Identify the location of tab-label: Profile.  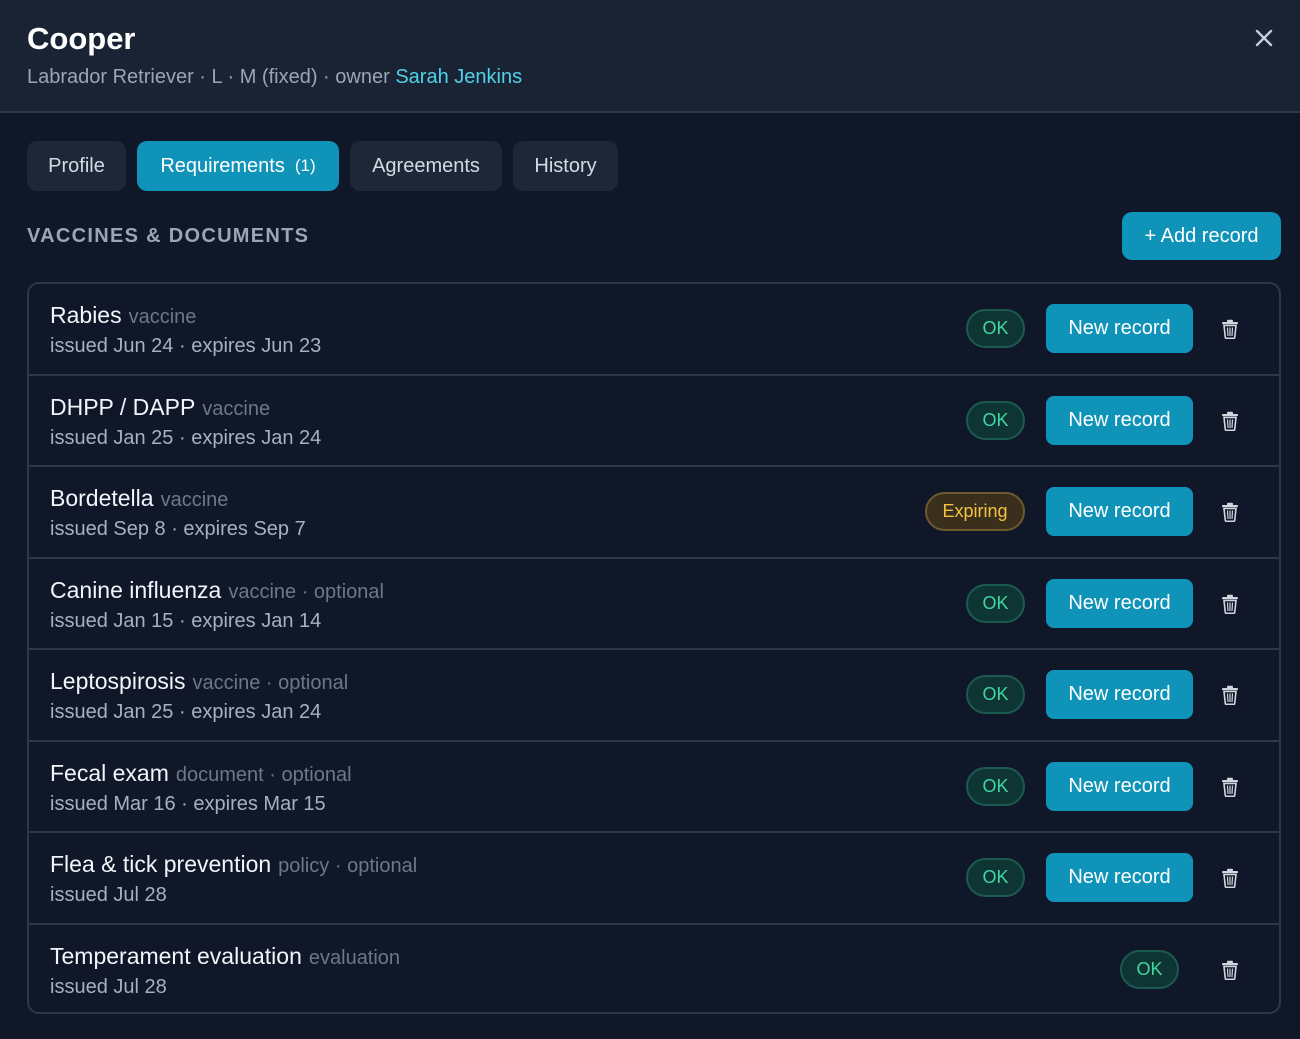
(76, 165).